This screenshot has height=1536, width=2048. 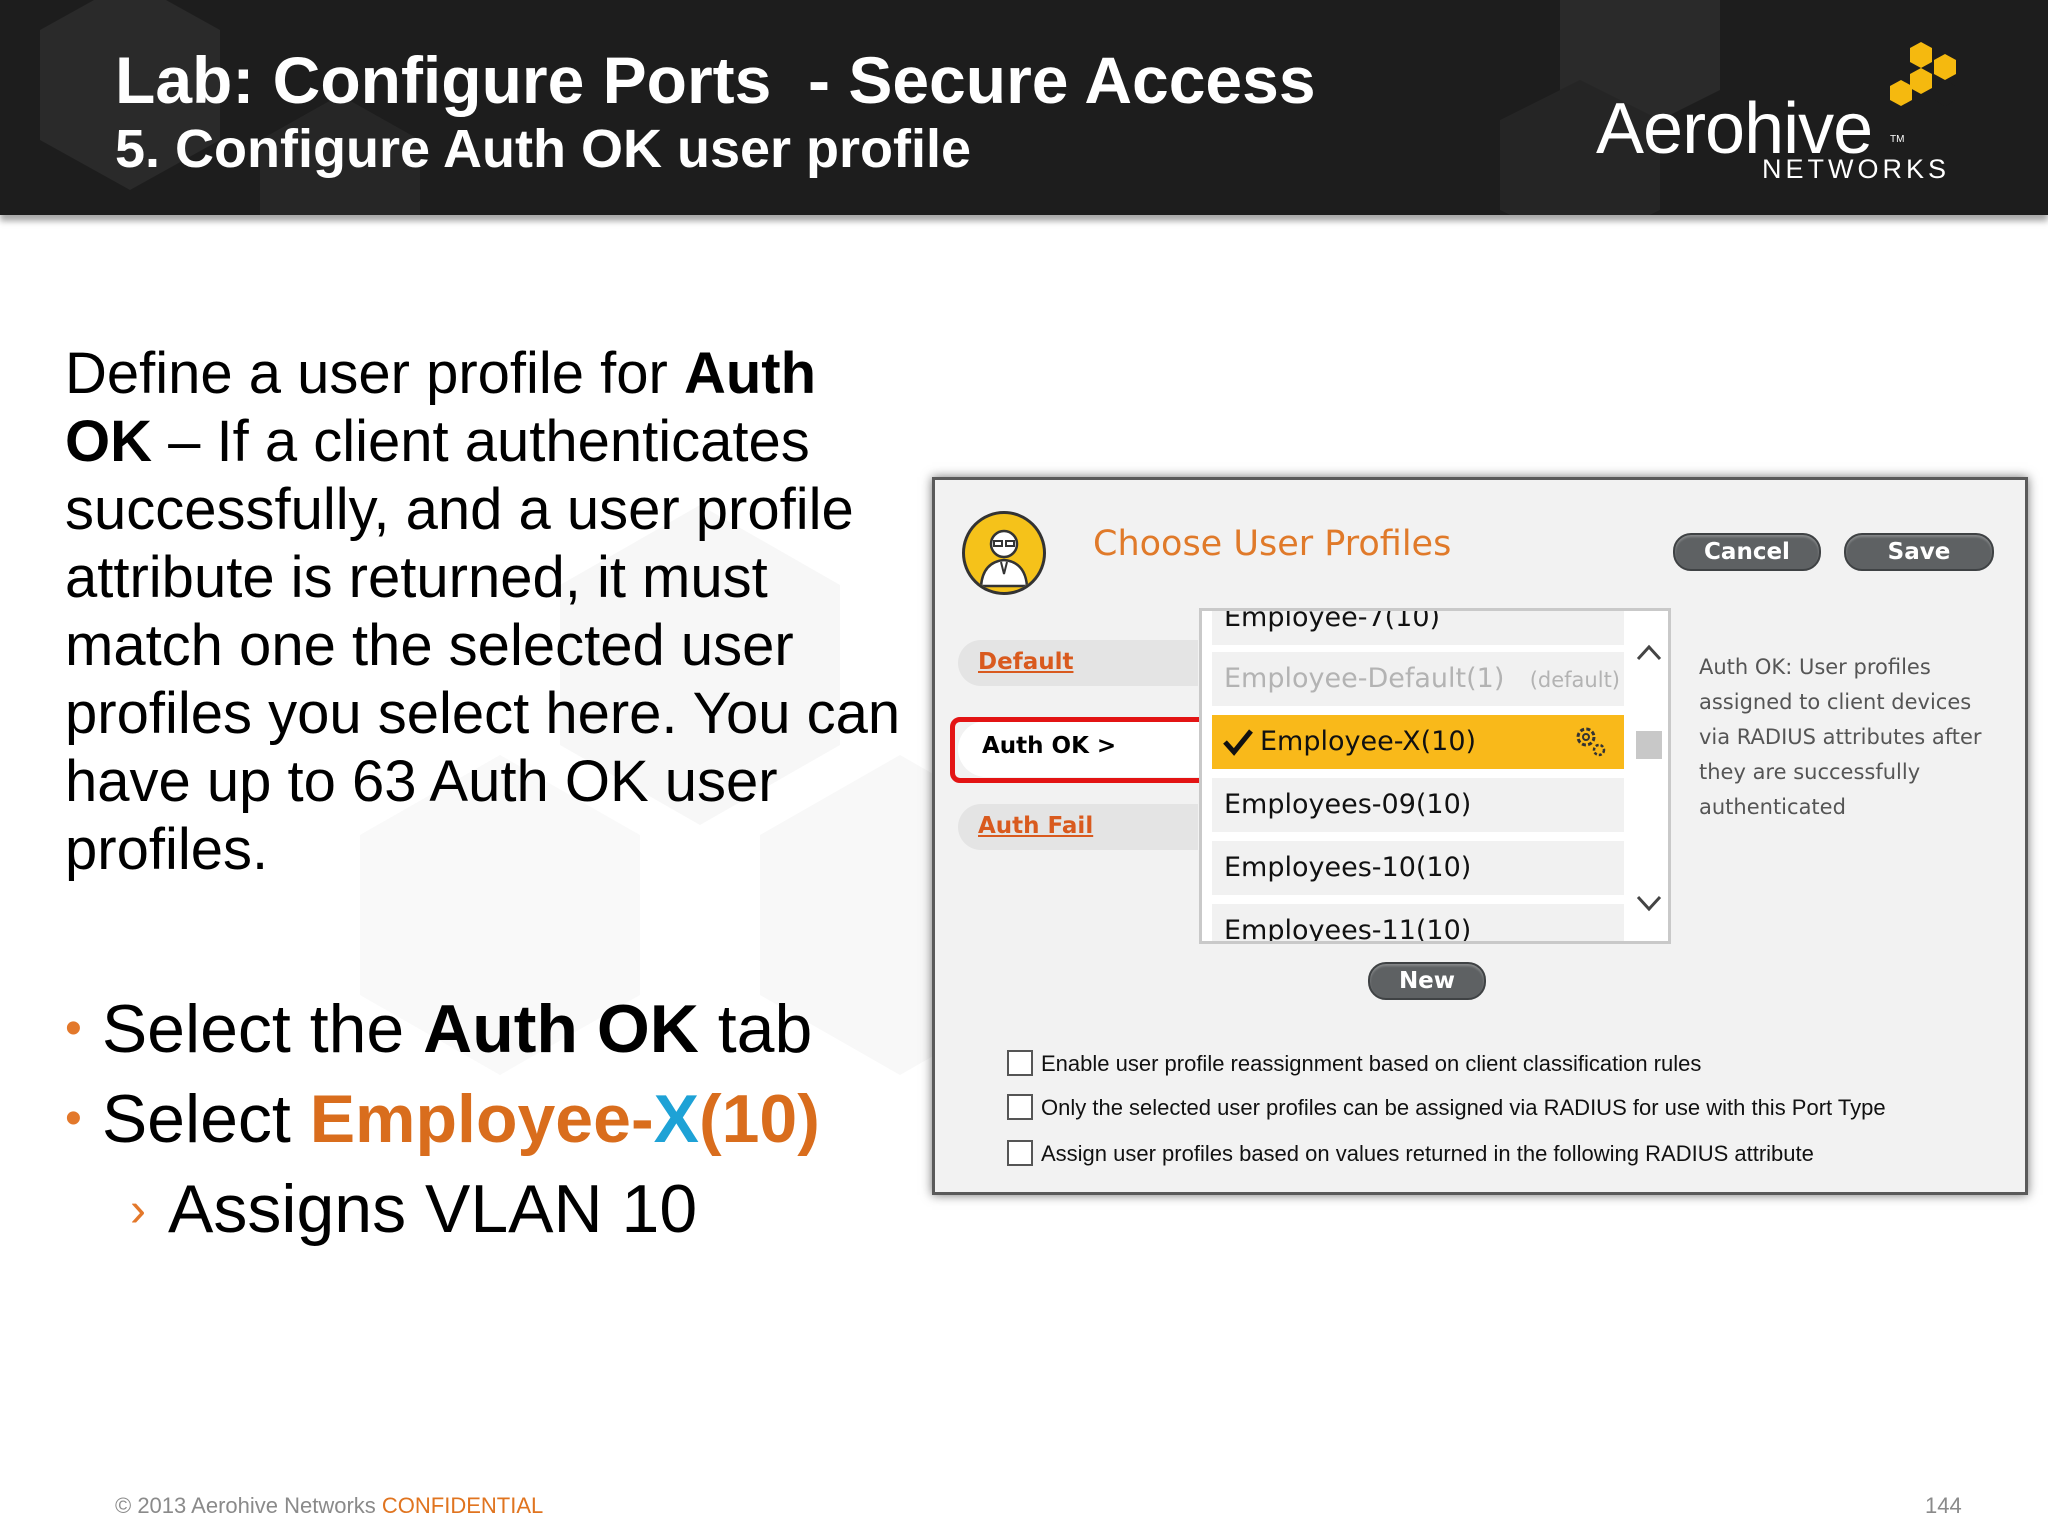 What do you see at coordinates (1780, 113) in the screenshot?
I see `aerohive-logo: Aerohive TM NETWORKS` at bounding box center [1780, 113].